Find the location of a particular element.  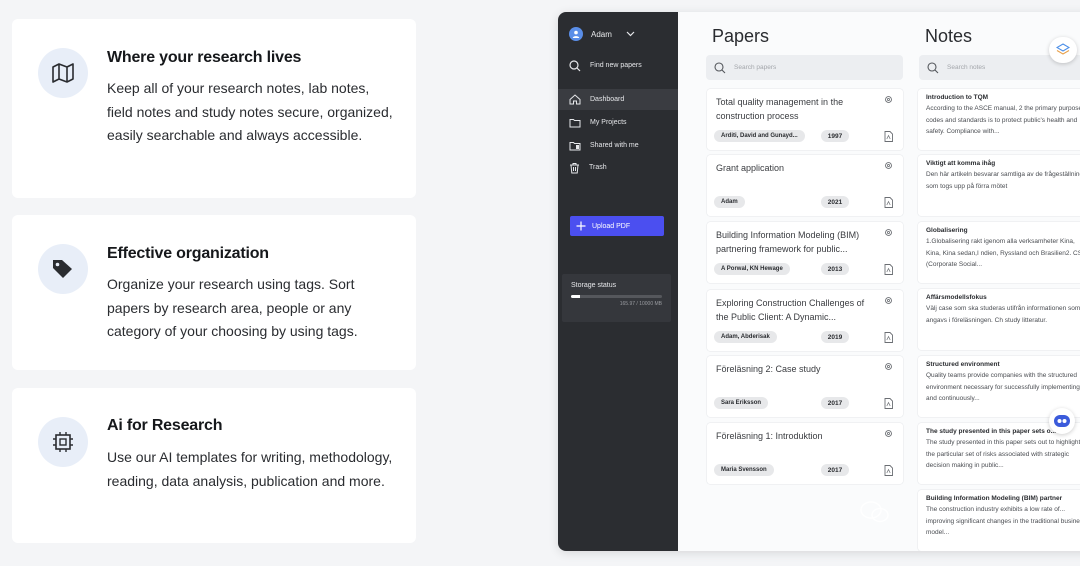

paper-authors-tag: Maria Svensson is located at coordinates (744, 470).